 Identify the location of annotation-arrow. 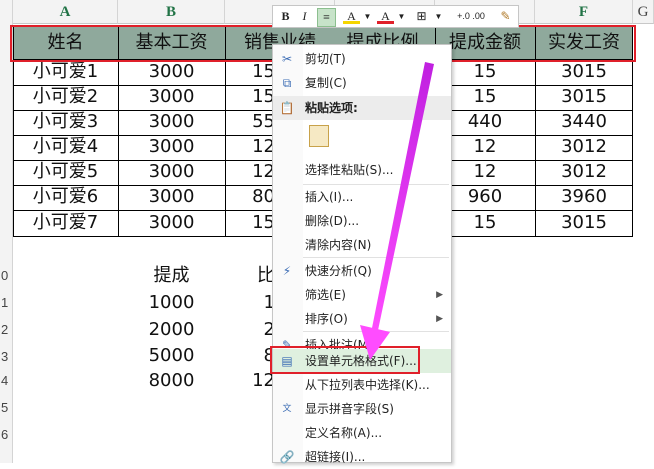
(397, 211).